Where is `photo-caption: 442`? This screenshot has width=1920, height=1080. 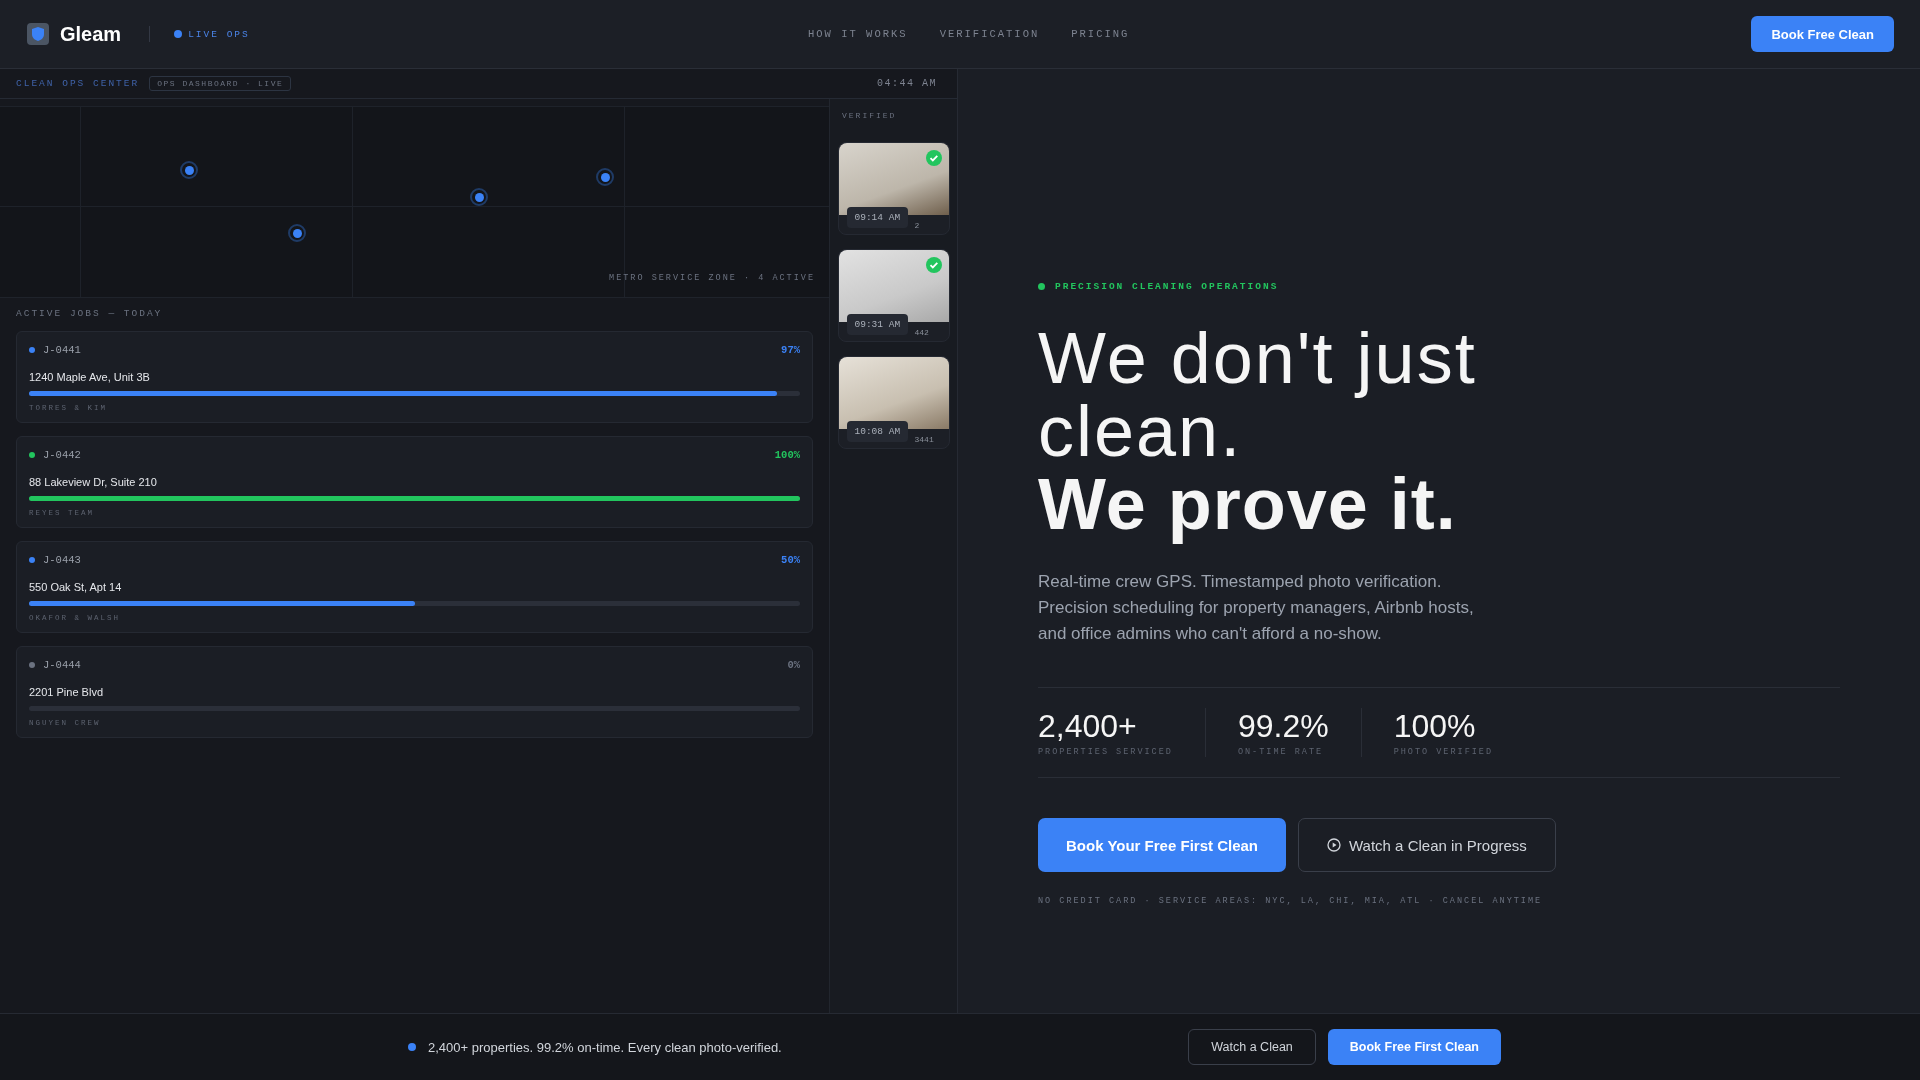 photo-caption: 442 is located at coordinates (921, 332).